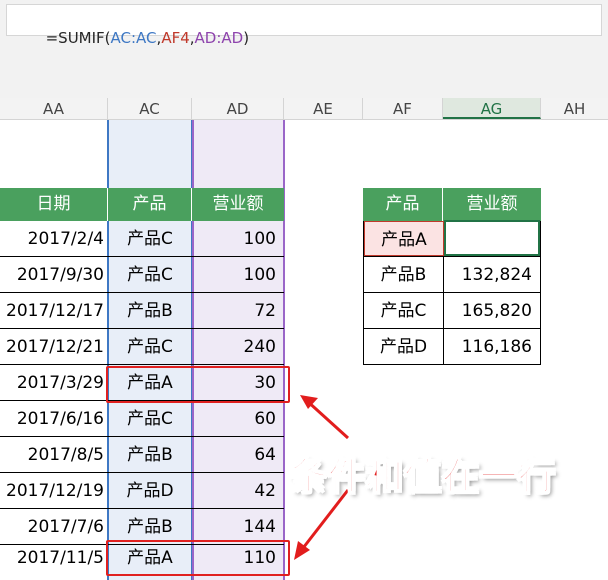 The width and height of the screenshot is (608, 580). I want to click on date-cell: 2017/7/6, so click(54, 526).